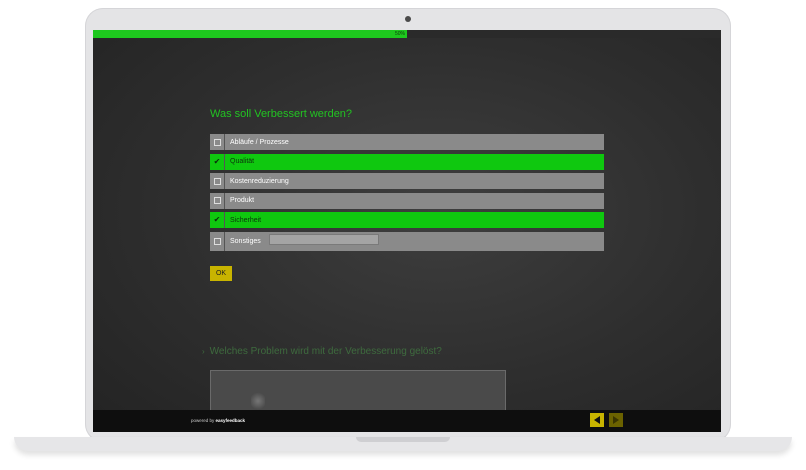  I want to click on arrow-left-icon, so click(597, 420).